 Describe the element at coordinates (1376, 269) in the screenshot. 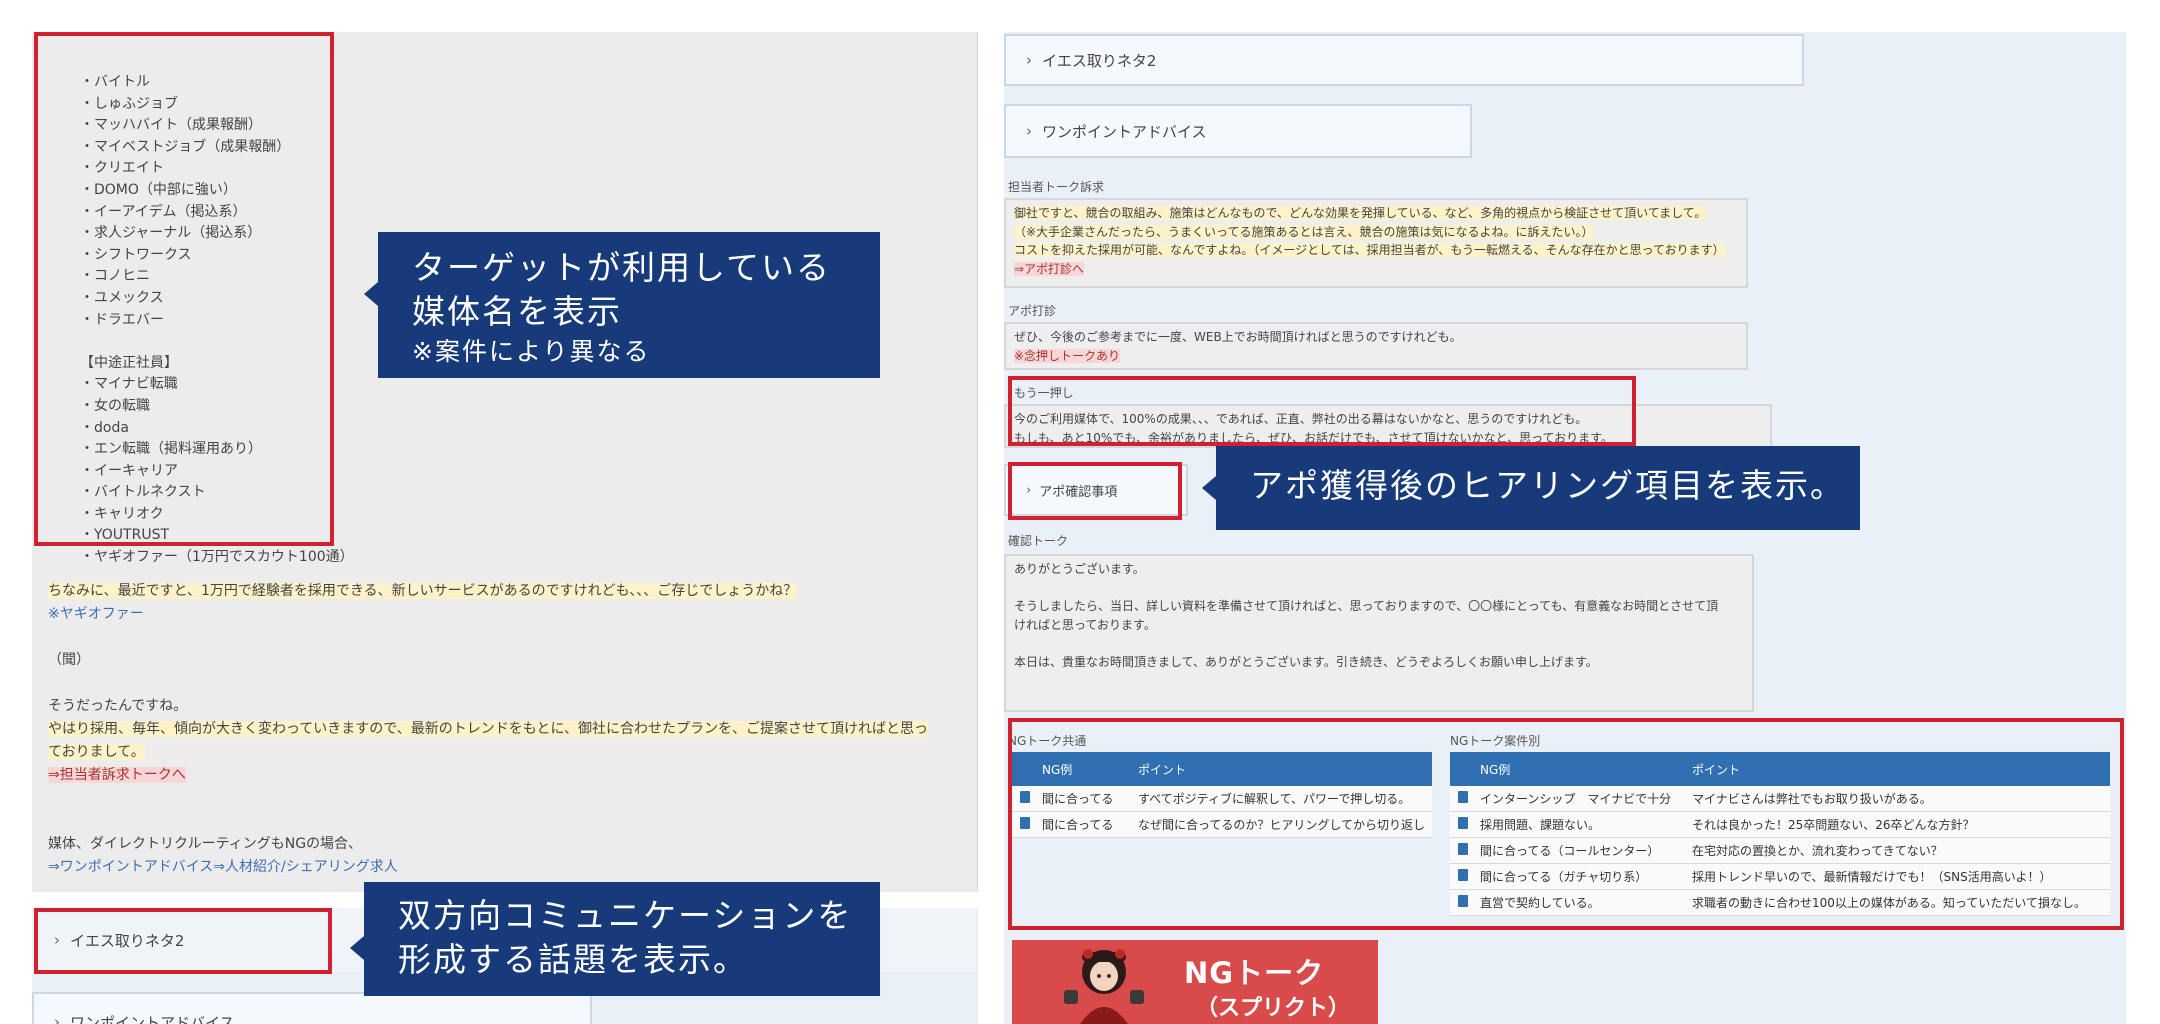

I see `script-line: ⇒アポ打診へ` at that location.